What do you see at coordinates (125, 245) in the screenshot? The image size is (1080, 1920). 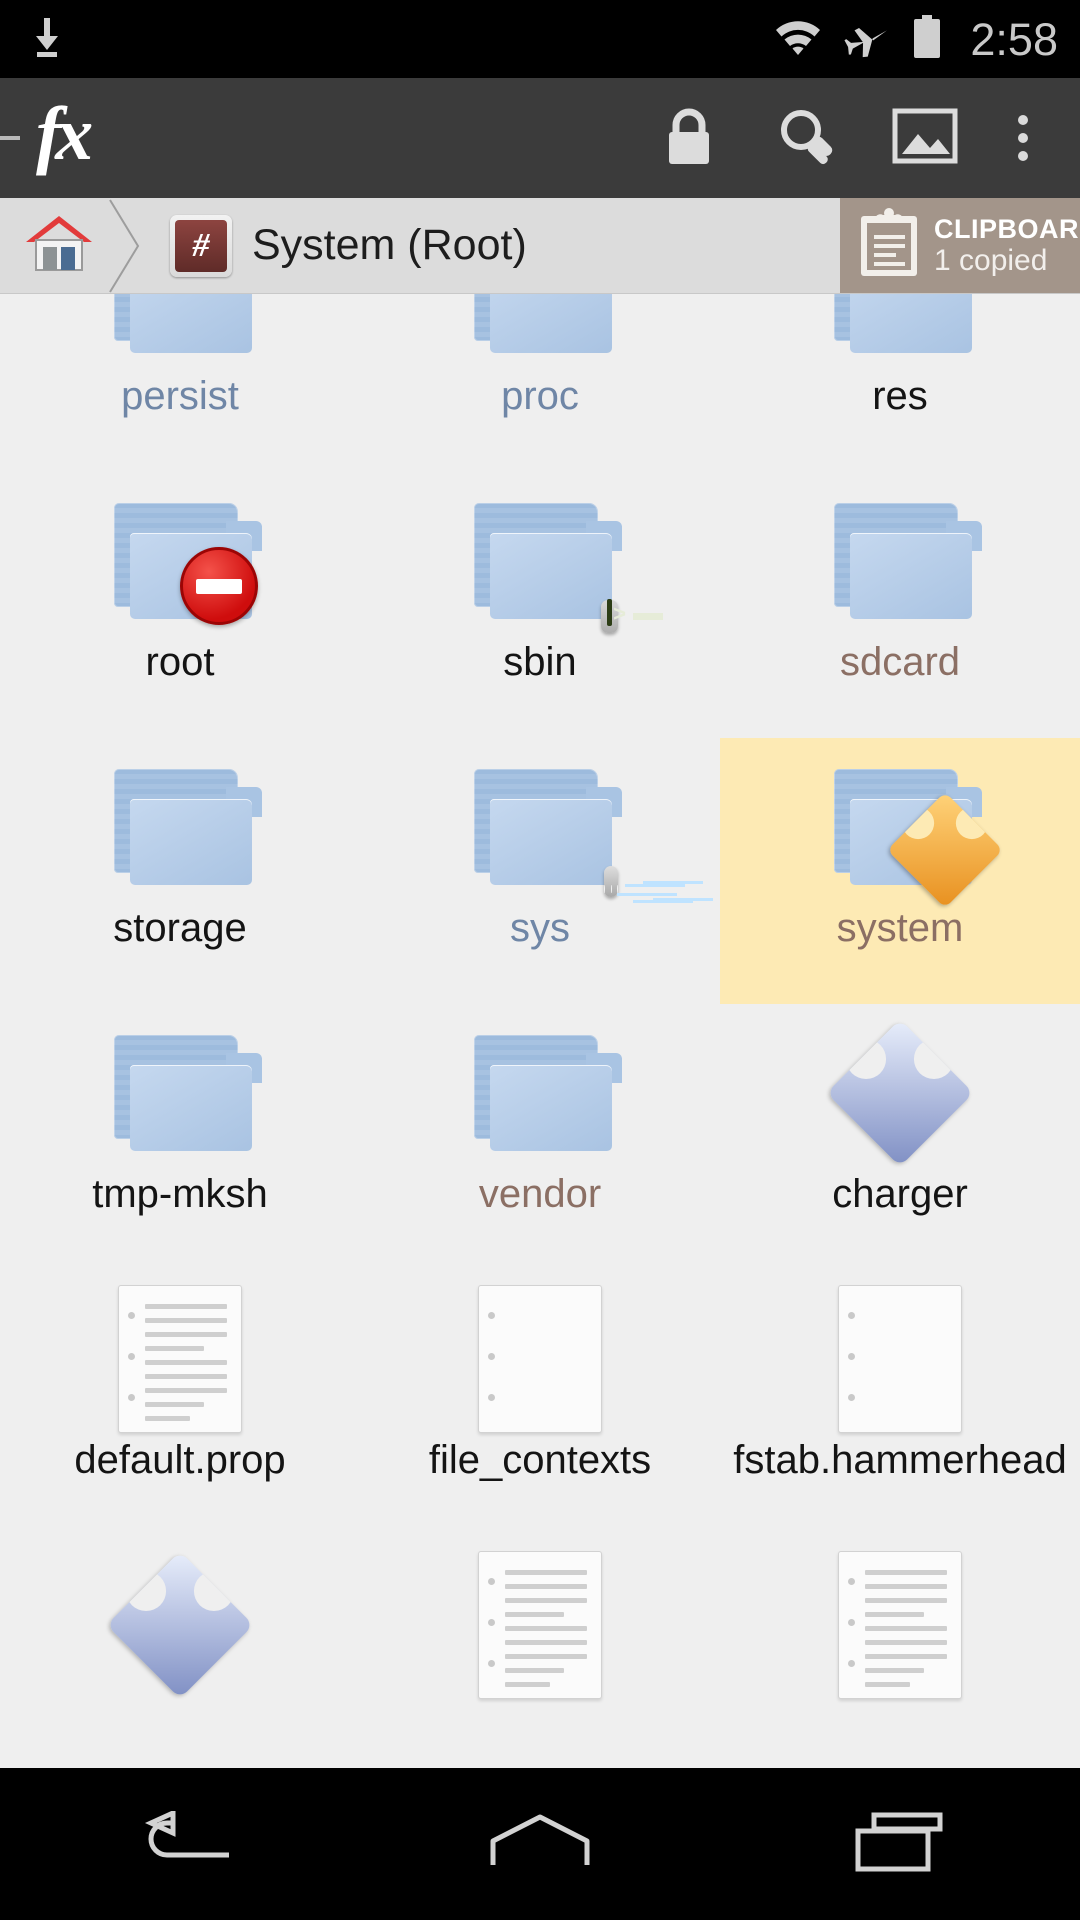 I see `chevron-right-icon` at bounding box center [125, 245].